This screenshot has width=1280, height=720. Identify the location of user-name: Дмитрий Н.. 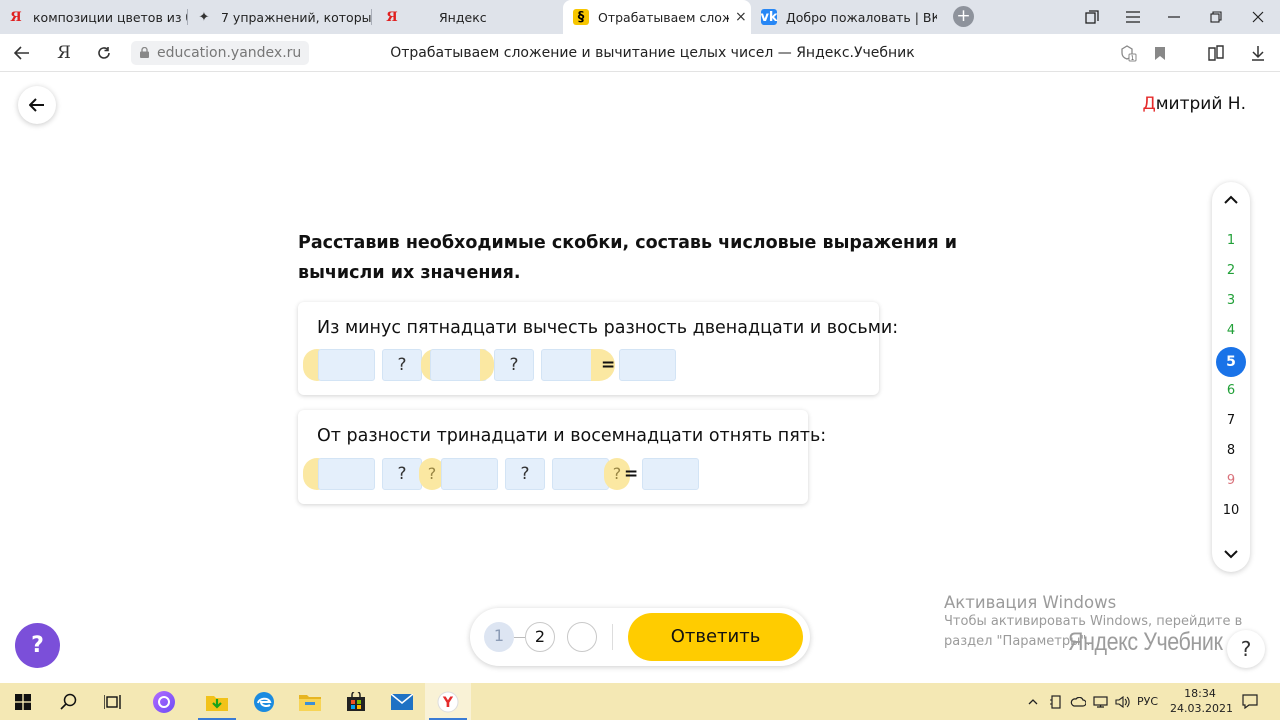
(1194, 104).